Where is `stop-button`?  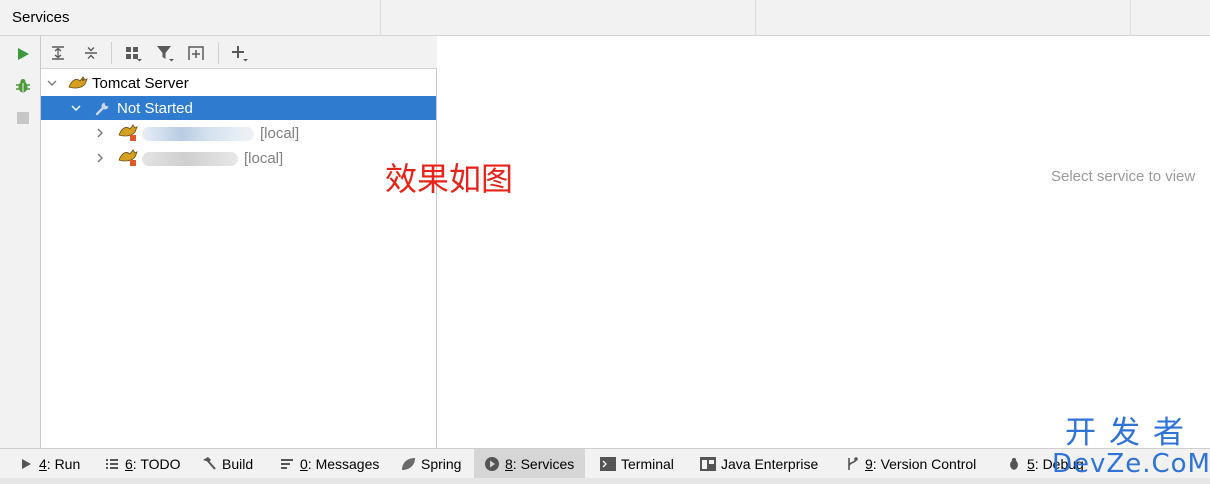
stop-button is located at coordinates (23, 118).